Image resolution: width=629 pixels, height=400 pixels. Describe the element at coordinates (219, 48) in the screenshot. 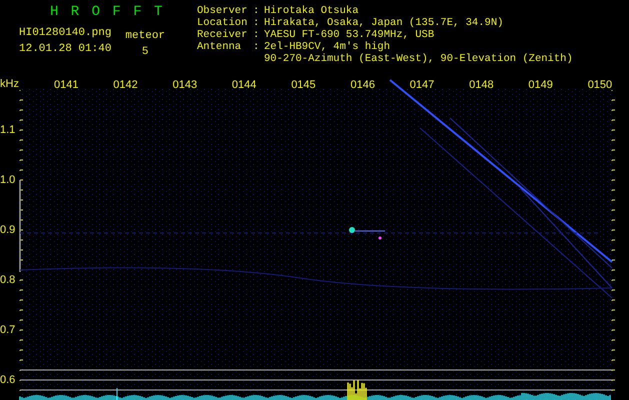

I see `info-label: Antenna` at that location.